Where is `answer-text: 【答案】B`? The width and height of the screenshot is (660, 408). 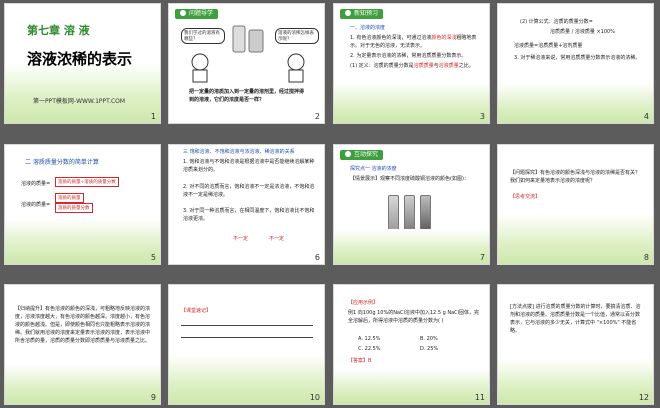
answer-text: 【答案】B is located at coordinates (360, 361).